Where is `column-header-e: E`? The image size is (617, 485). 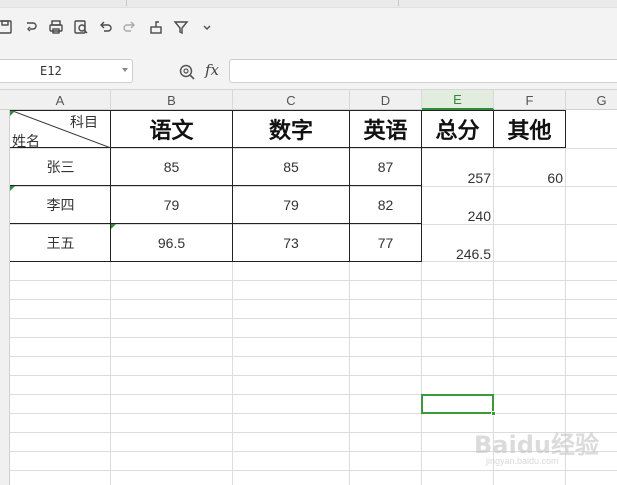
column-header-e: E is located at coordinates (458, 100).